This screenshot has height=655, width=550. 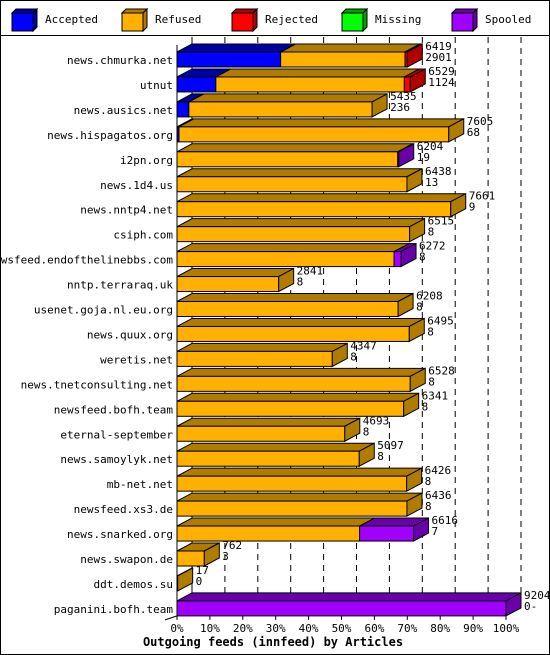 I want to click on bar-group-news-ausics-net: news.ausics.net5435236, so click(x=245, y=104).